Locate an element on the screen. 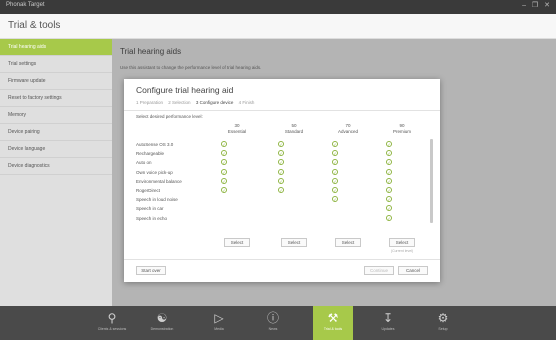  cancel-button: Cancel is located at coordinates (413, 270).